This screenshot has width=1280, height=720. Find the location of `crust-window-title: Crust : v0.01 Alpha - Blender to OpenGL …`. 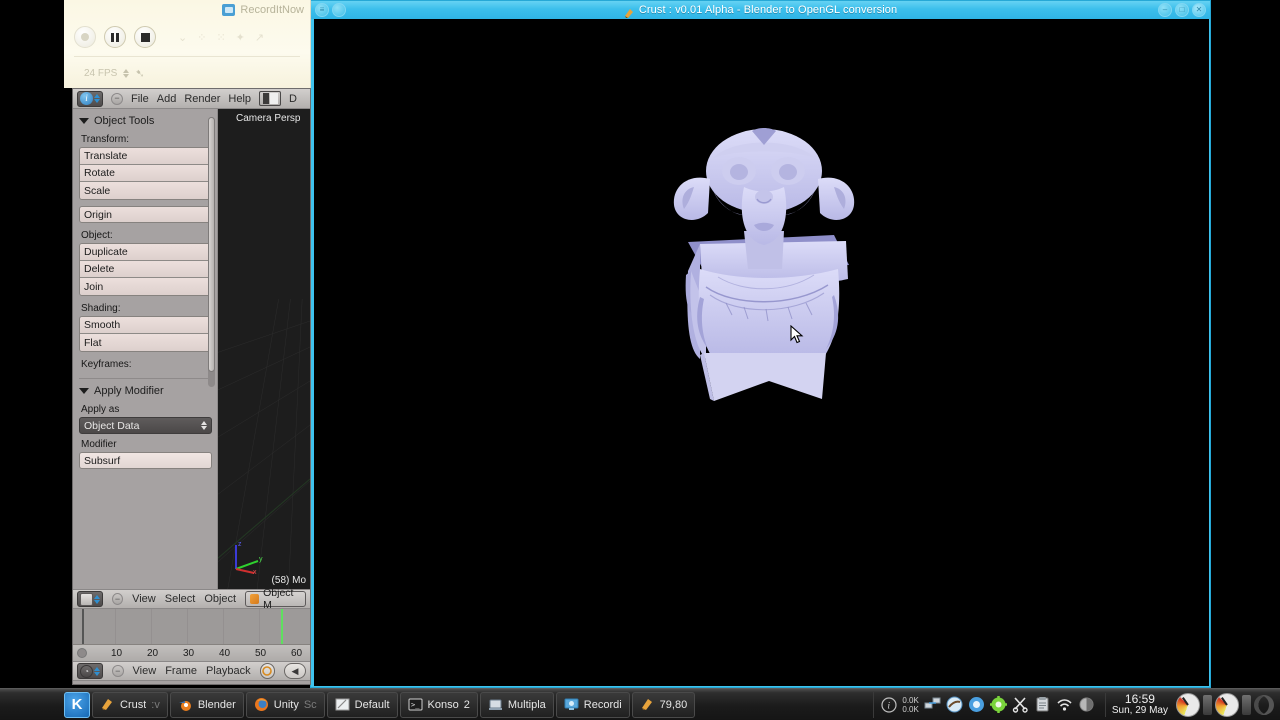

crust-window-title: Crust : v0.01 Alpha - Blender to OpenGL … is located at coordinates (768, 10).